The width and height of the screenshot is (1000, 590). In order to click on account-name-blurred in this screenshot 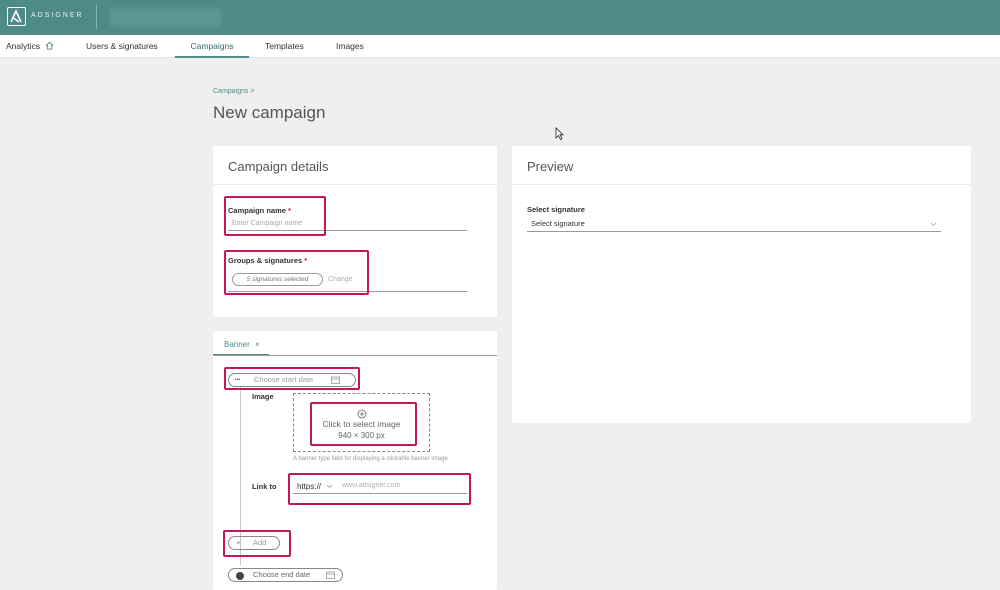, I will do `click(166, 17)`.